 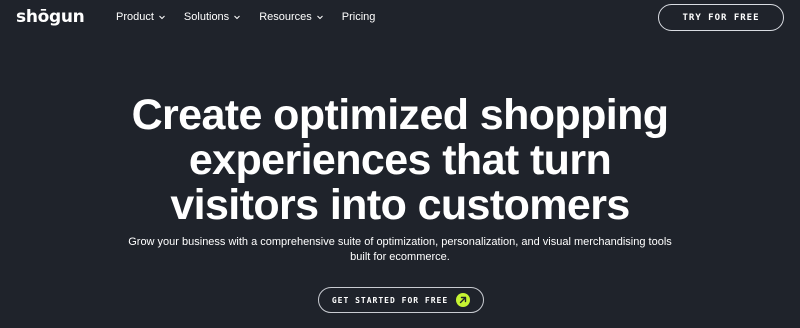 I want to click on shogun-logo: shōgun, so click(x=50, y=17).